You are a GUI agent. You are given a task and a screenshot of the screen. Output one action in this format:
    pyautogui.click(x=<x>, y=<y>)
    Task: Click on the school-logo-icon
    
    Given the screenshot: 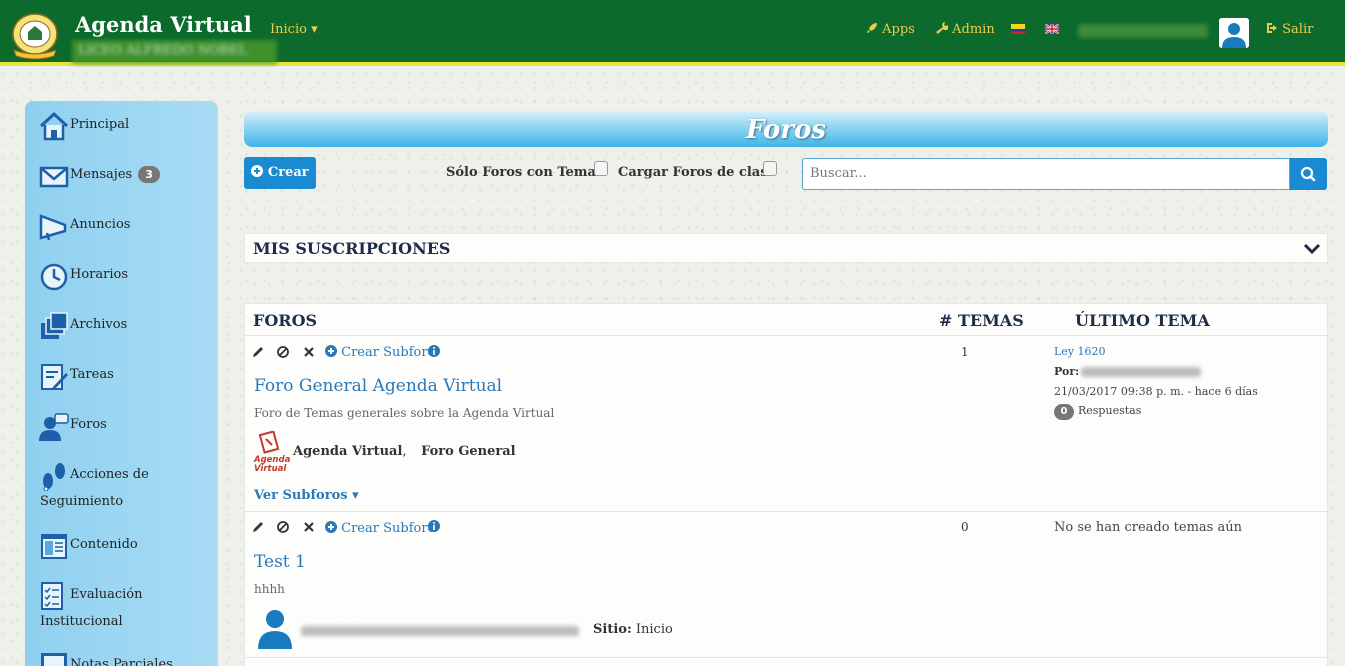 What is the action you would take?
    pyautogui.click(x=35, y=36)
    